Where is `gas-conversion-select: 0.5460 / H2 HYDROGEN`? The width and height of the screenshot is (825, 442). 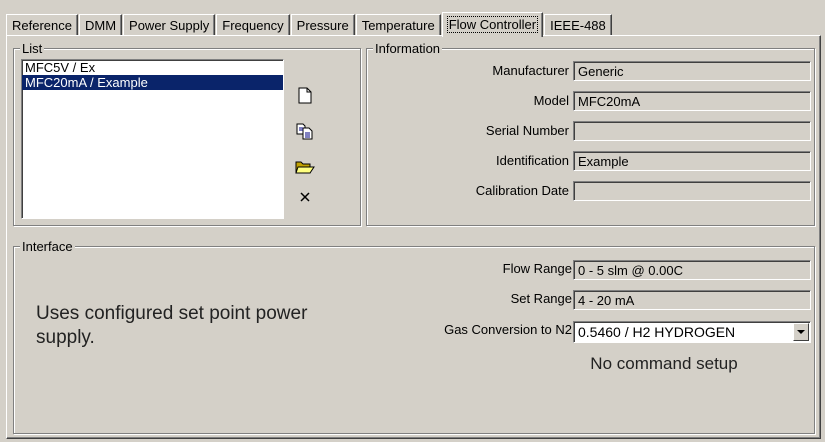
gas-conversion-select: 0.5460 / H2 HYDROGEN is located at coordinates (692, 332).